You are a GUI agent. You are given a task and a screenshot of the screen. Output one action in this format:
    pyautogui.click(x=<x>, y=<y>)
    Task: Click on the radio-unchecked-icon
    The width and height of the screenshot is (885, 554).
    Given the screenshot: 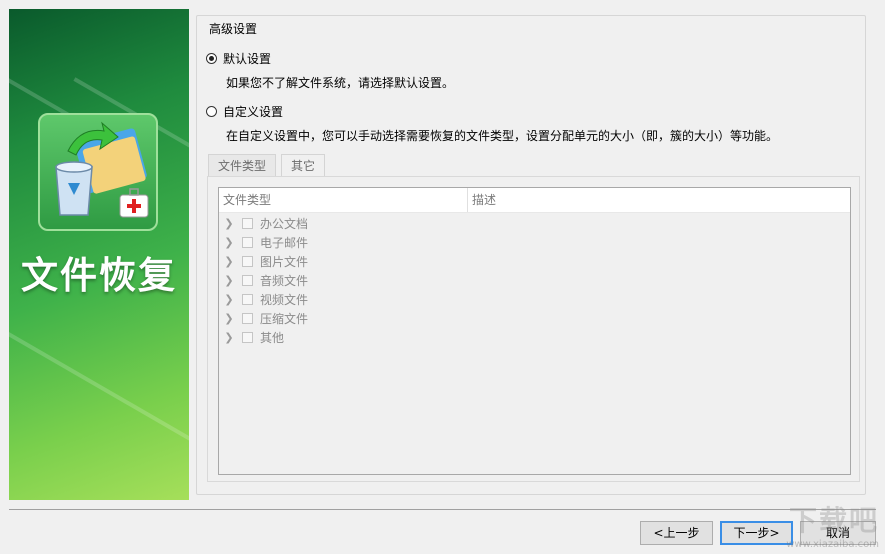 What is the action you would take?
    pyautogui.click(x=211, y=111)
    